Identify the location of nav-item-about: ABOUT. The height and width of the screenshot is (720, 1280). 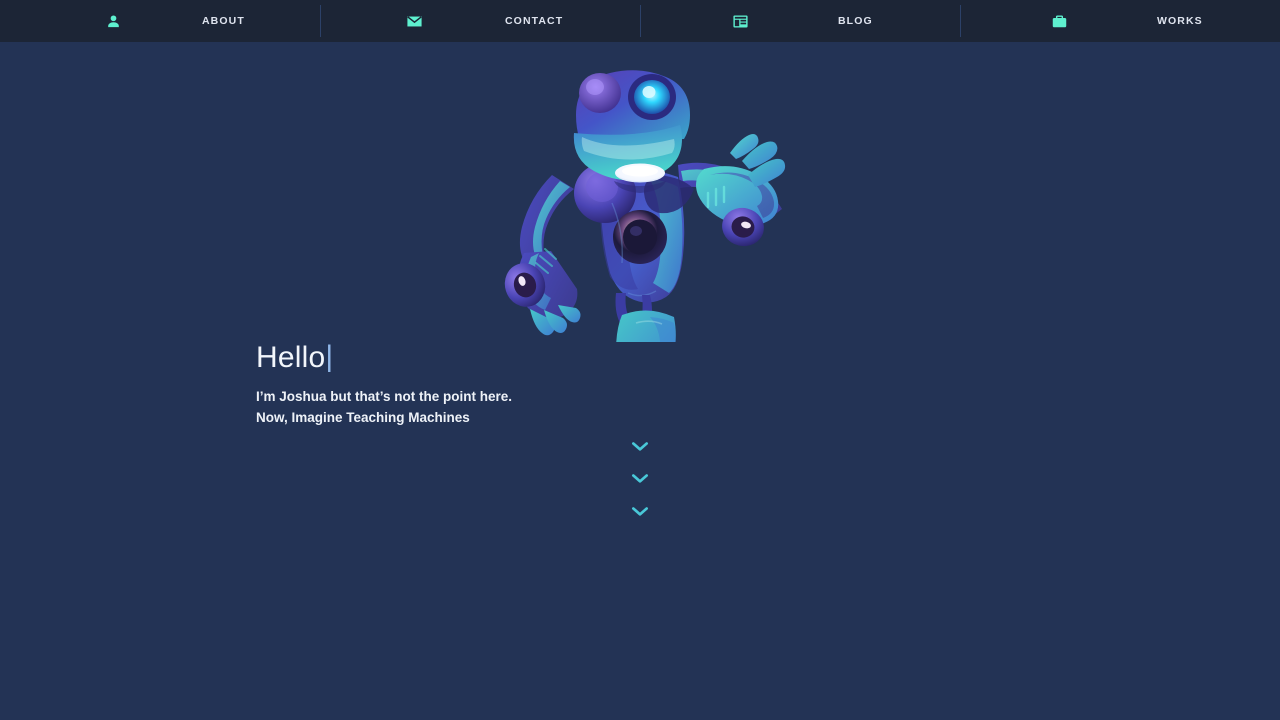
(160, 21).